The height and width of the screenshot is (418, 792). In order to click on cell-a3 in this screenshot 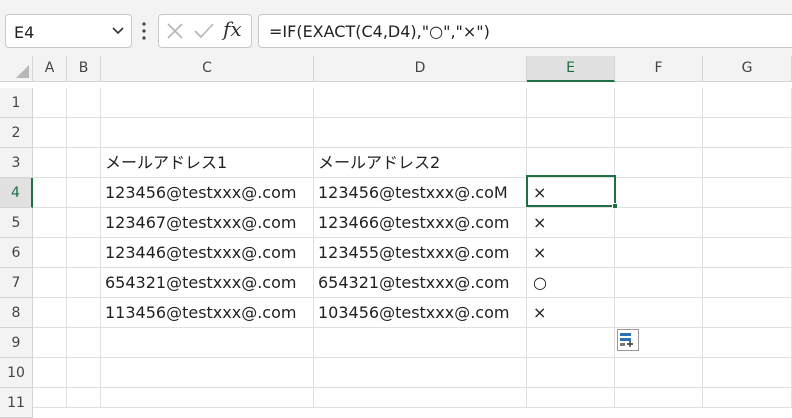, I will do `click(50, 163)`.